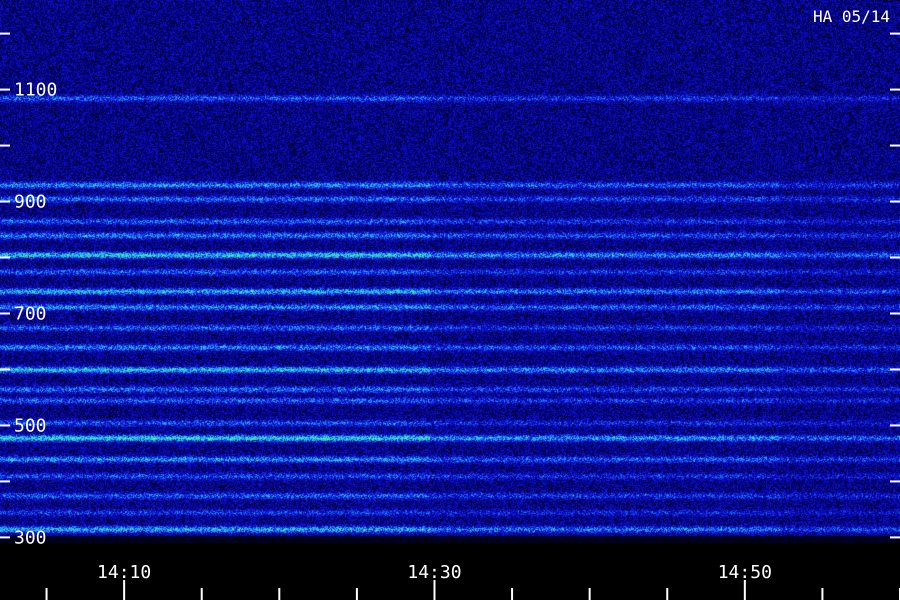 The width and height of the screenshot is (900, 600). I want to click on y-tick-label-900: 900, so click(30, 202).